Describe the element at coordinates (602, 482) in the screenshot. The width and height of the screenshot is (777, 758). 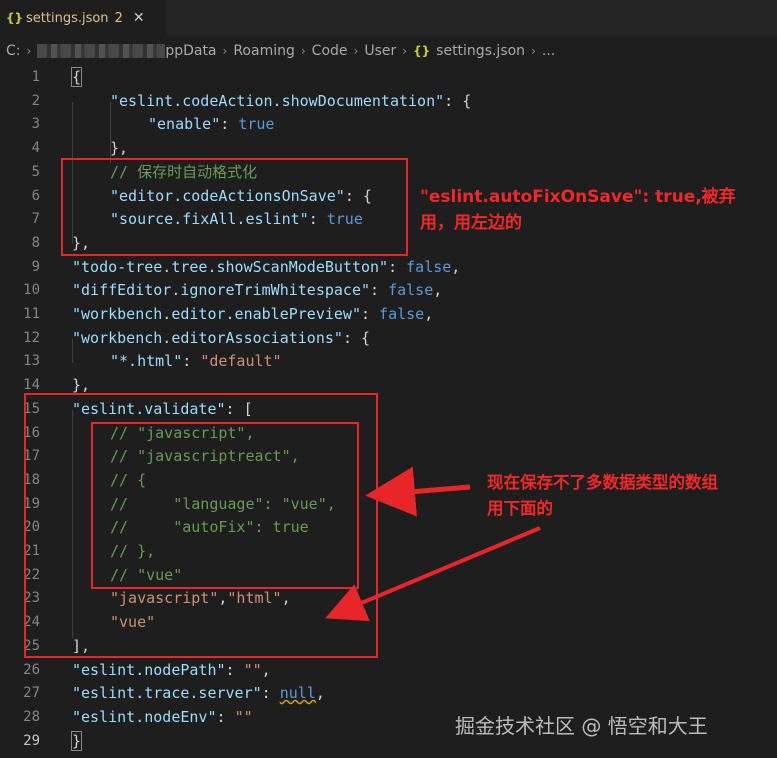
I see `note2-line1: 现在保存不了多数据类型的数组` at that location.